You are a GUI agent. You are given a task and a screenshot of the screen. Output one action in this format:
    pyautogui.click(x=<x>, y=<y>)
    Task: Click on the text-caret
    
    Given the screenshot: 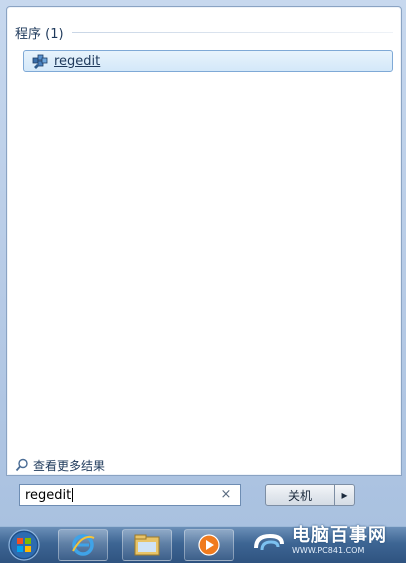 What is the action you would take?
    pyautogui.click(x=73, y=495)
    